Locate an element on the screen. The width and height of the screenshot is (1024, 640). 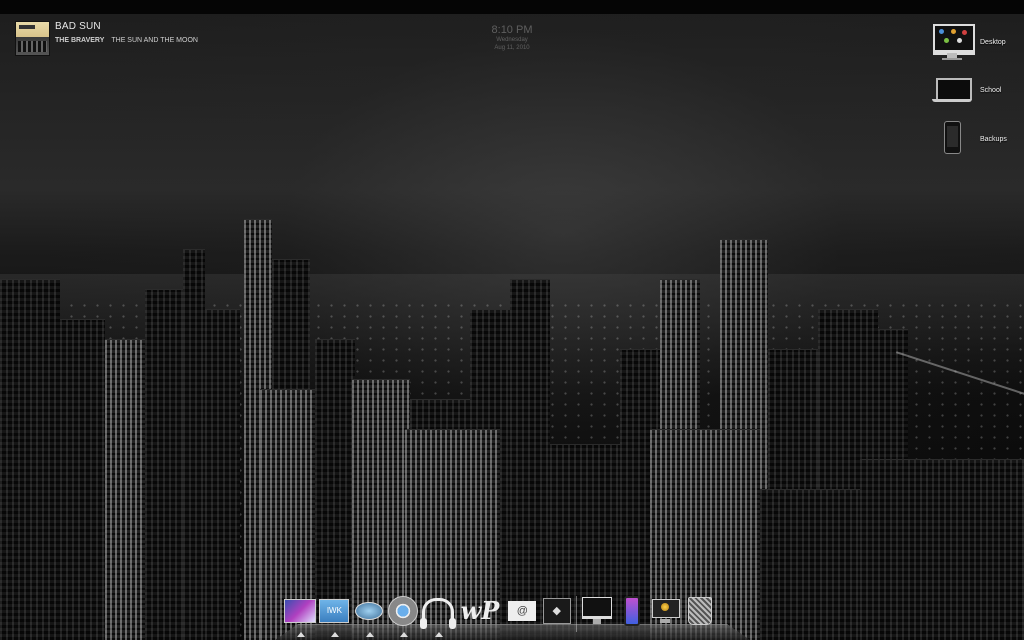
wordpress-icon: wP is located at coordinates (480, 611).